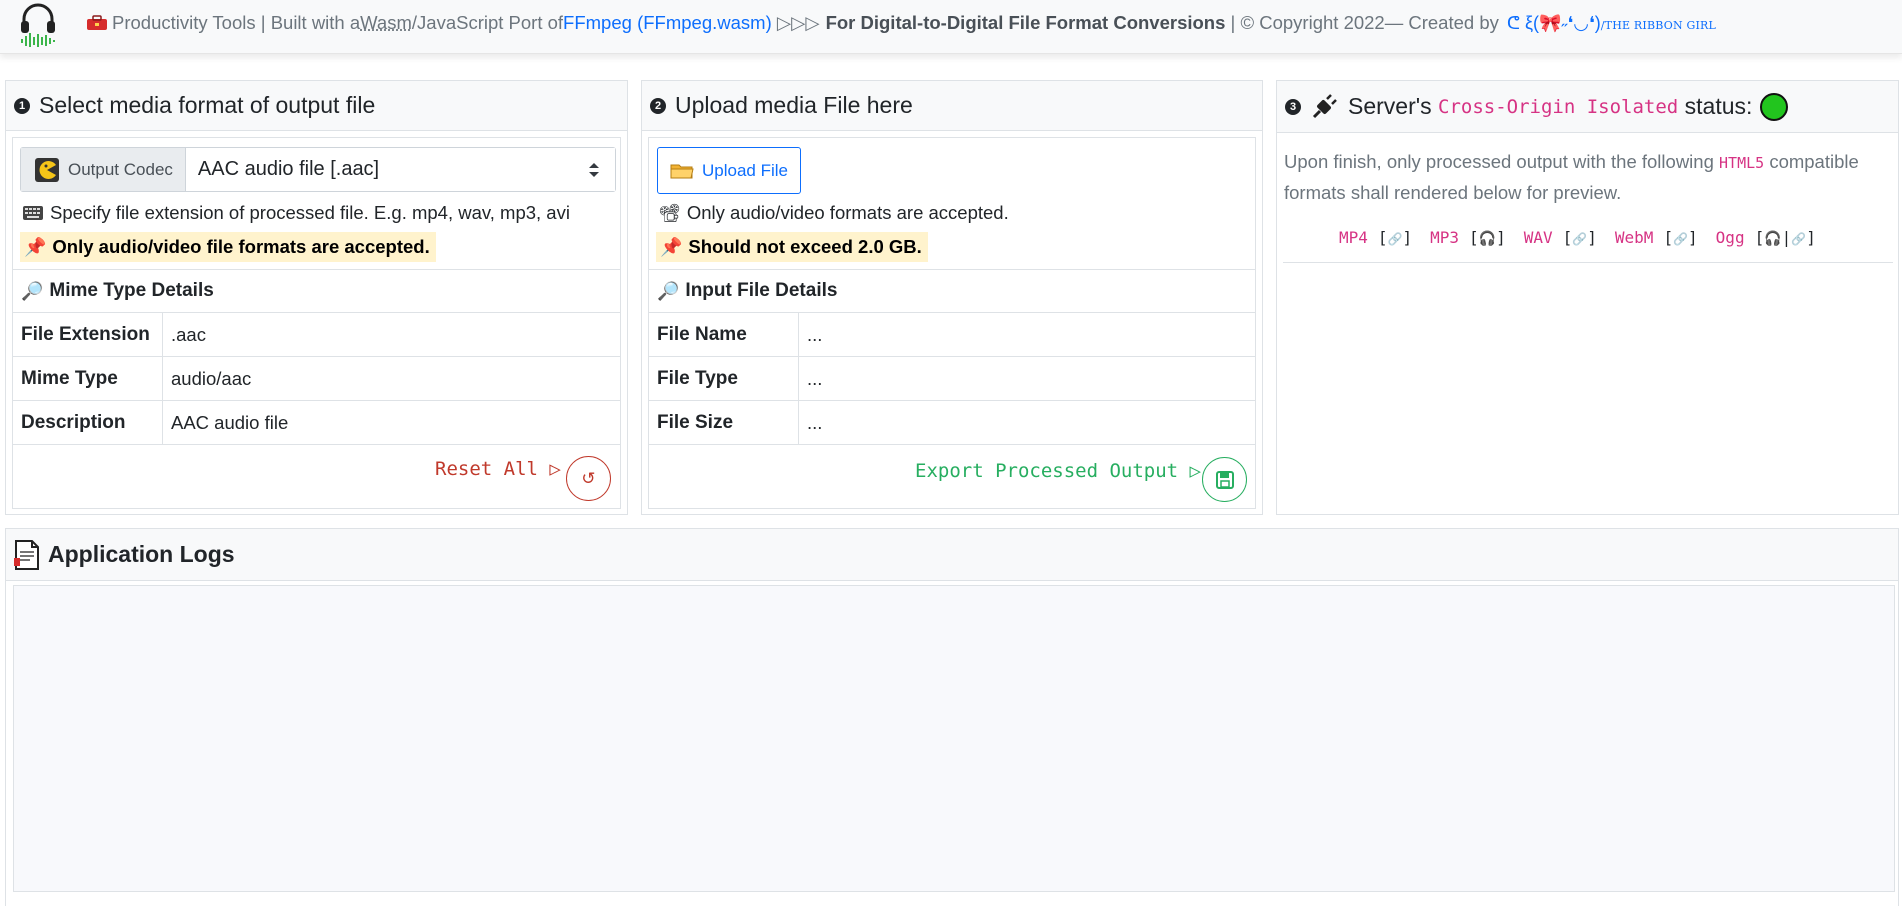 Image resolution: width=1902 pixels, height=907 pixels. What do you see at coordinates (669, 212) in the screenshot?
I see `film-projector-icon: 📽` at bounding box center [669, 212].